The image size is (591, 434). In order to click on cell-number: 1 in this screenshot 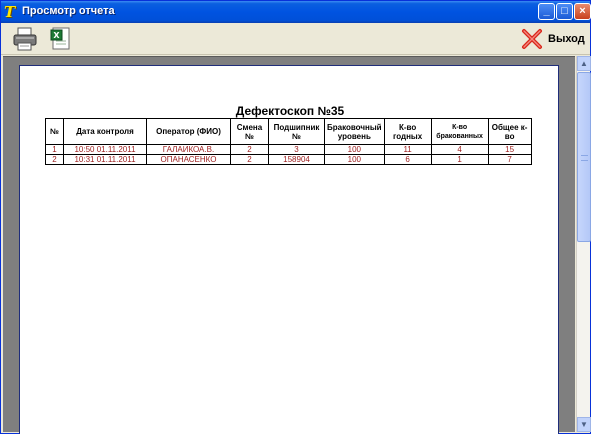, I will do `click(54, 149)`.